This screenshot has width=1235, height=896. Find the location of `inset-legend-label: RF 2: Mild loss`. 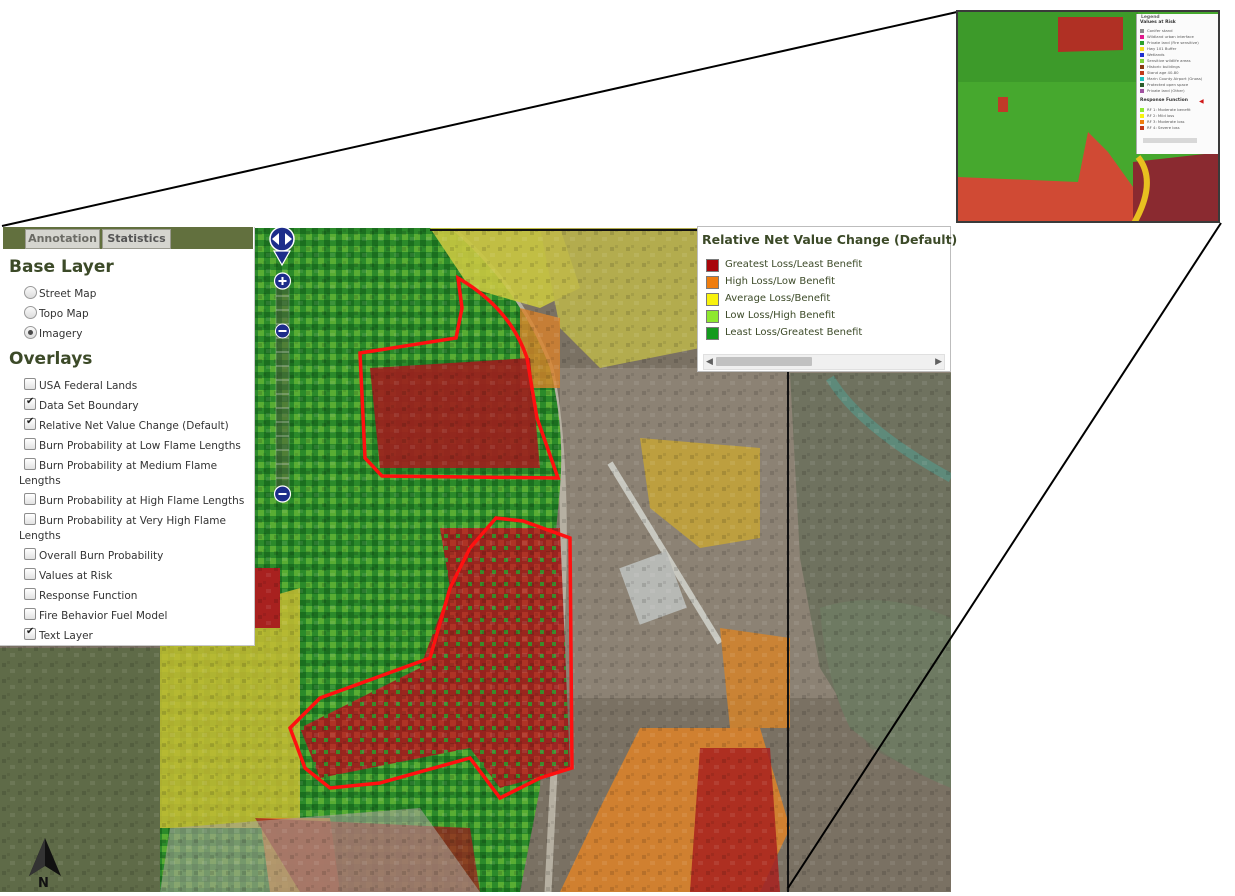

inset-legend-label: RF 2: Mild loss is located at coordinates (1161, 115).